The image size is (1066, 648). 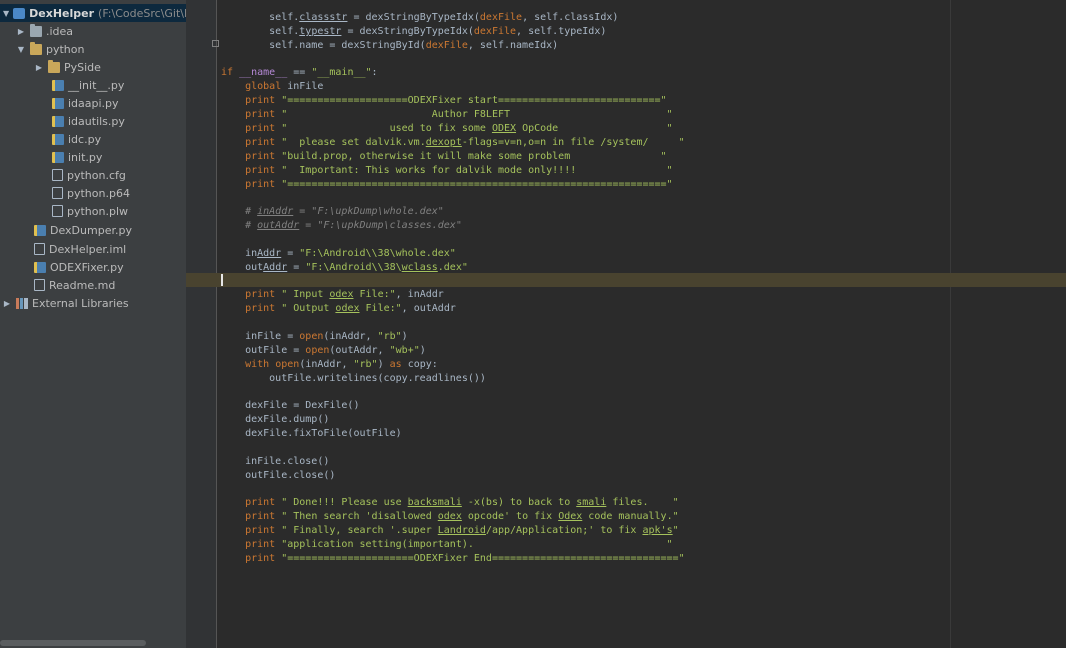 I want to click on tree-item-python: ▼ python, so click(x=50, y=49).